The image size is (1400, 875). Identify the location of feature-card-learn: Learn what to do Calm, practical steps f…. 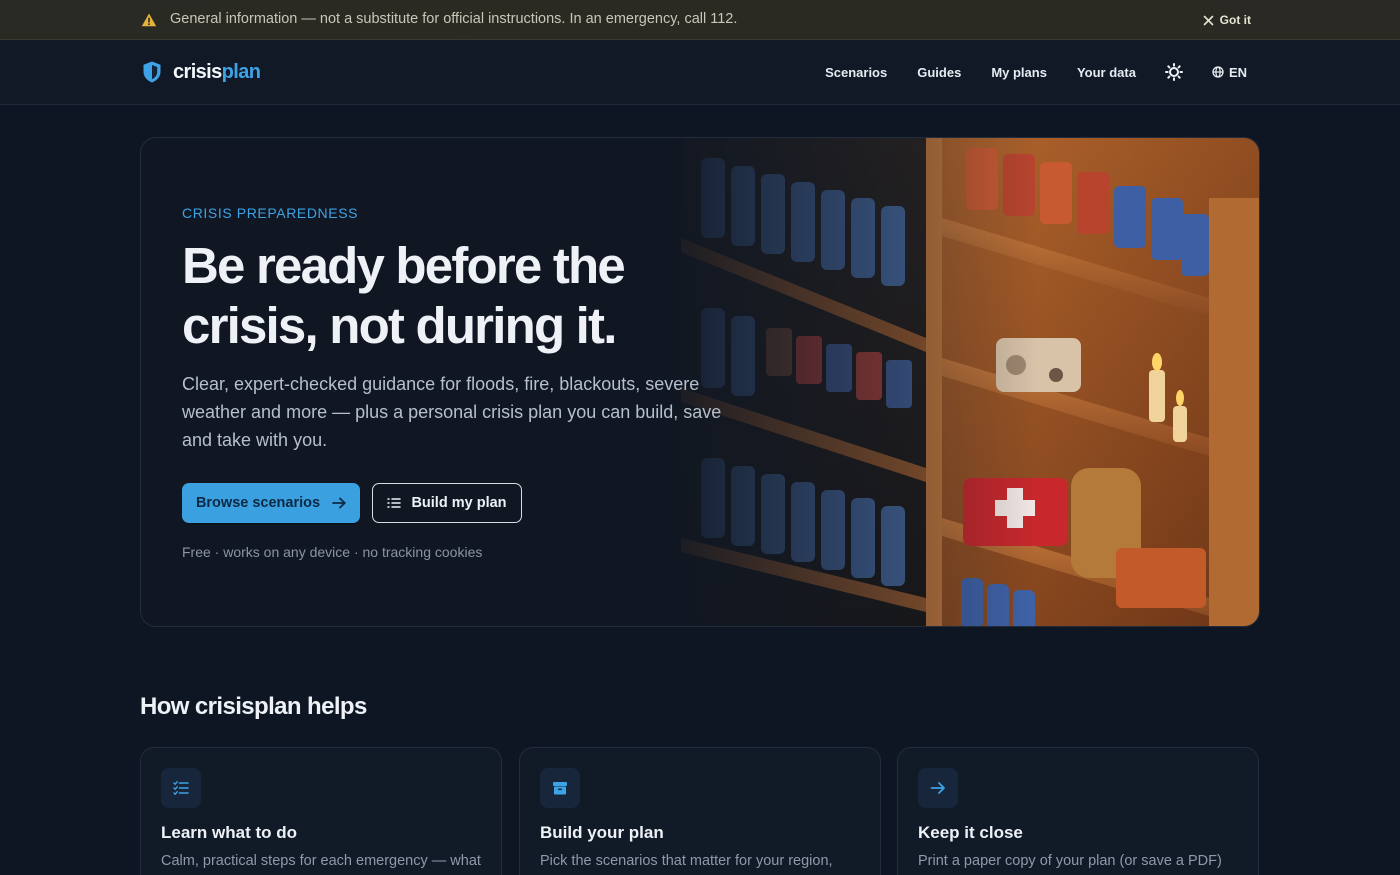
(321, 811).